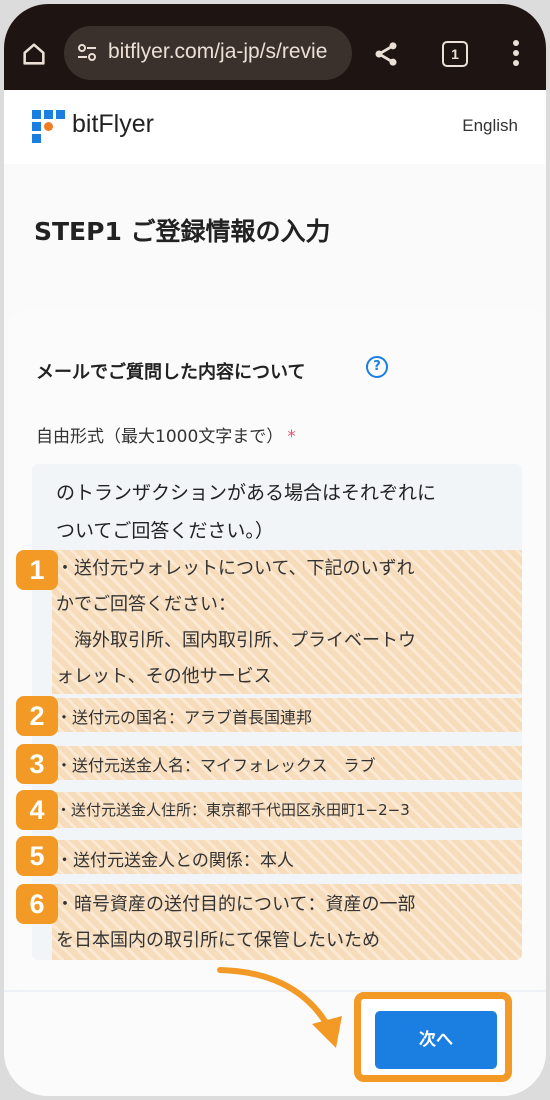  I want to click on field-label-text: 自由形式（最大1000文字まで）, so click(160, 437).